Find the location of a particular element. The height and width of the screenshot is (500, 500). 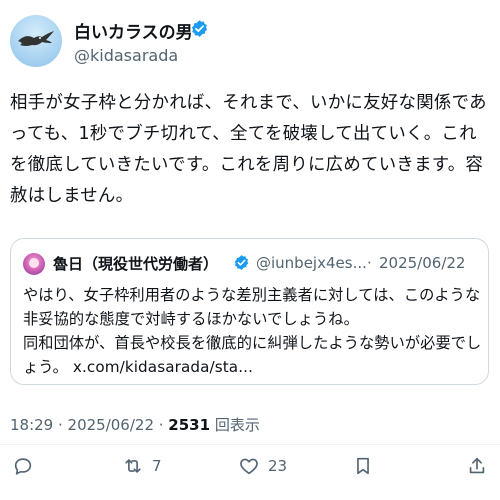

crow-icon is located at coordinates (36, 38).